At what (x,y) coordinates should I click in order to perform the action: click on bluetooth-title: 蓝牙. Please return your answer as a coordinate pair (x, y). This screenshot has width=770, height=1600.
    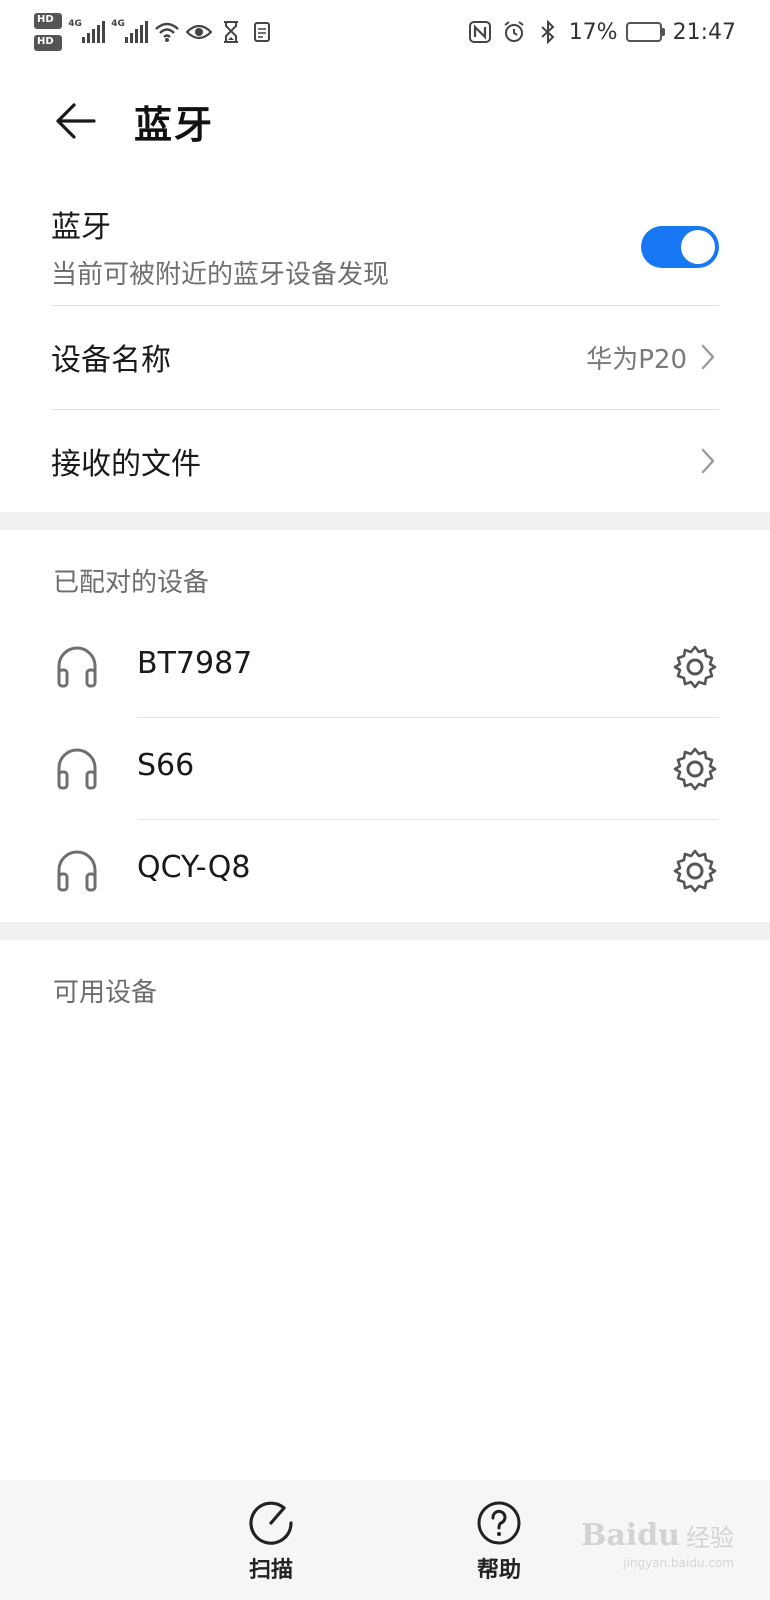
    Looking at the image, I should click on (81, 227).